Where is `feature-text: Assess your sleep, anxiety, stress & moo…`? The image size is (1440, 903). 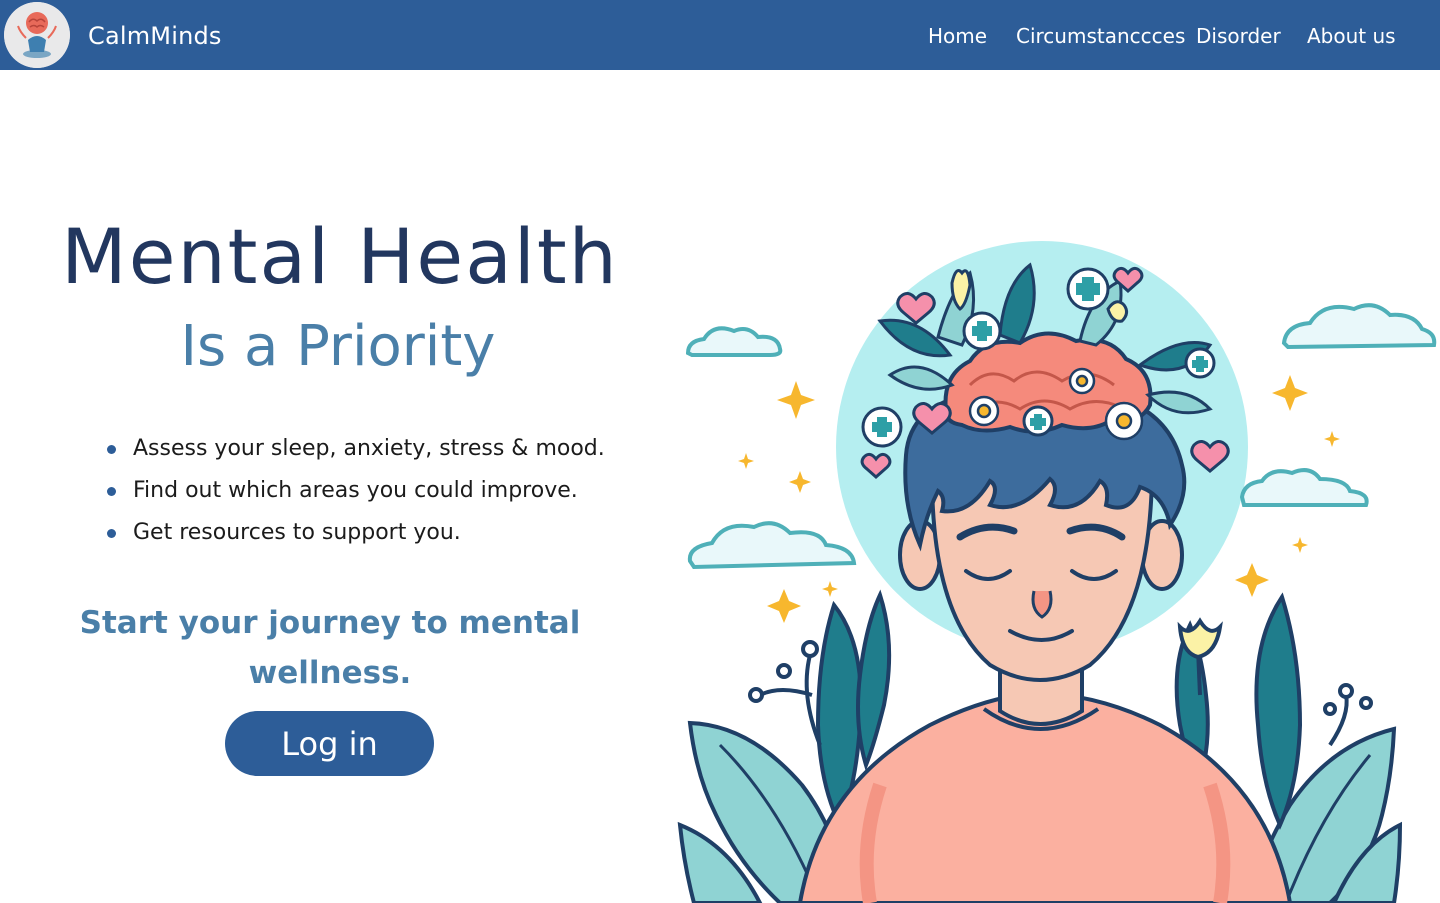
feature-text: Assess your sleep, anxiety, stress & moo… is located at coordinates (369, 448).